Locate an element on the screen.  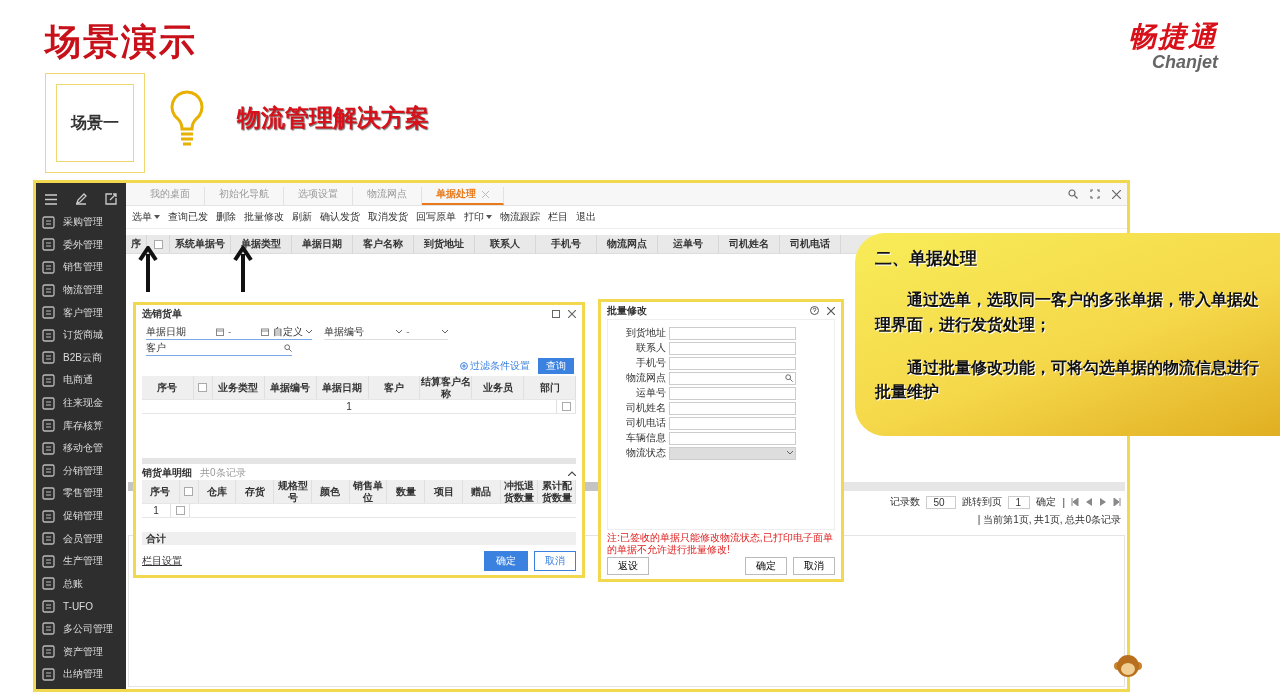
menu-icon is located at coordinates (51, 199).